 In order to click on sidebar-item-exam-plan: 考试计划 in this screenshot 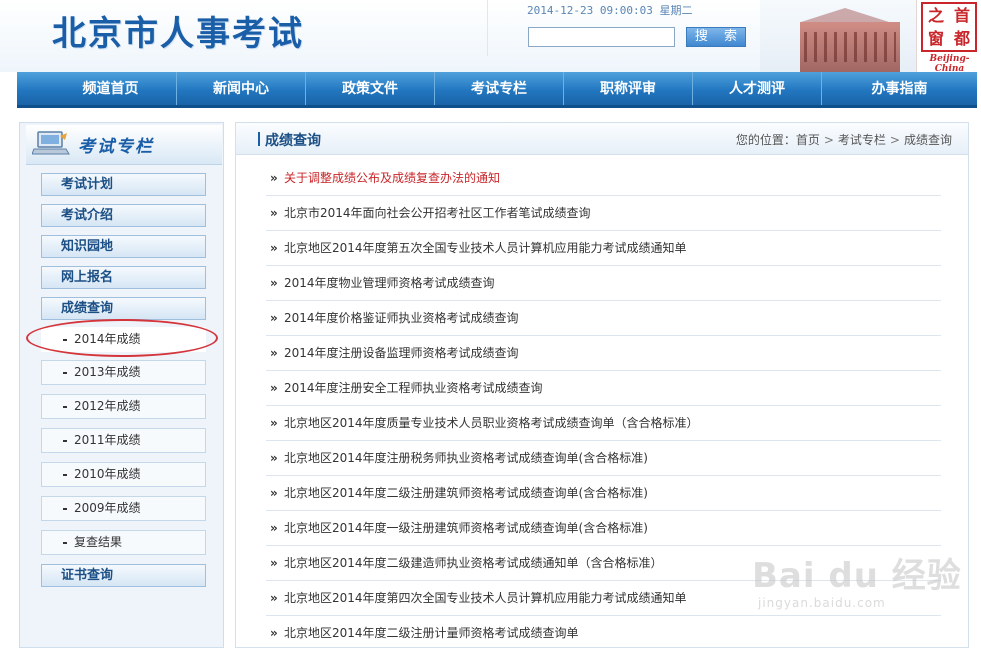, I will do `click(123, 184)`.